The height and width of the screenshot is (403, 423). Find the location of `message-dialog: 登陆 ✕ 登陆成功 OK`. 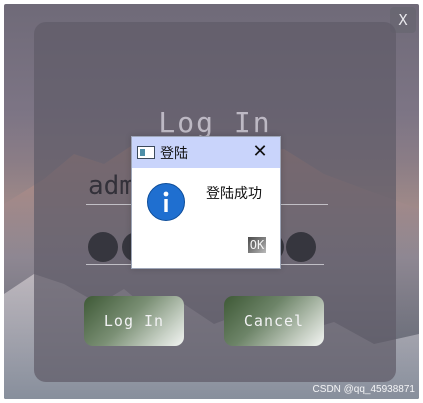

message-dialog: 登陆 ✕ 登陆成功 OK is located at coordinates (206, 202).